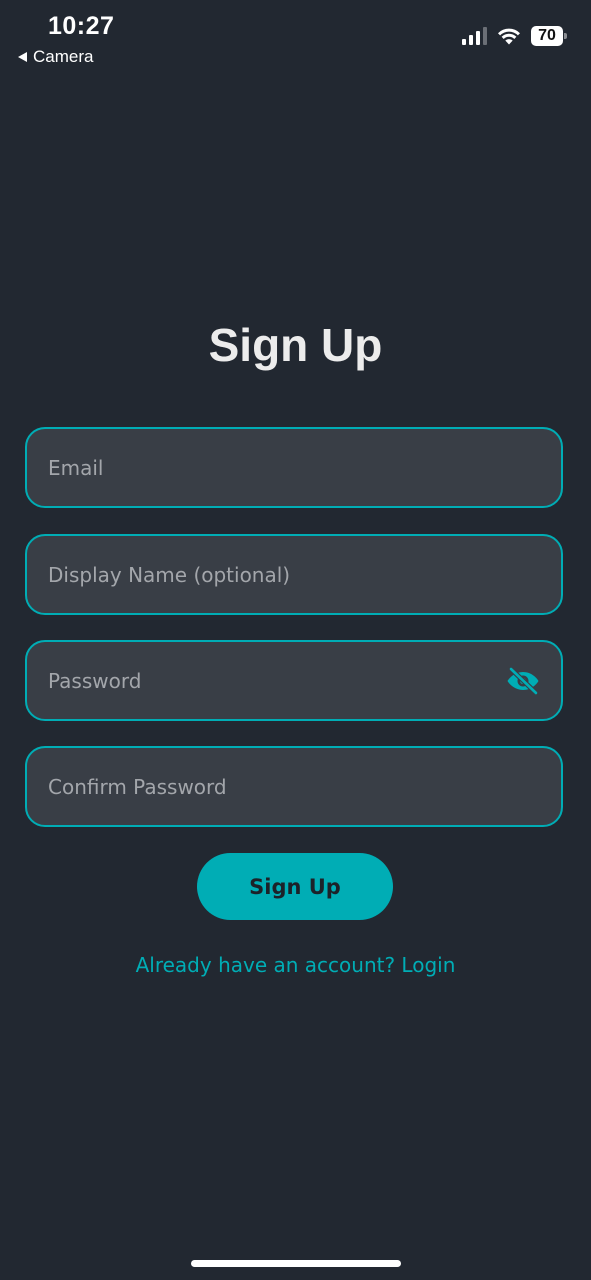 This screenshot has height=1280, width=591. I want to click on battery-icon: 70, so click(549, 36).